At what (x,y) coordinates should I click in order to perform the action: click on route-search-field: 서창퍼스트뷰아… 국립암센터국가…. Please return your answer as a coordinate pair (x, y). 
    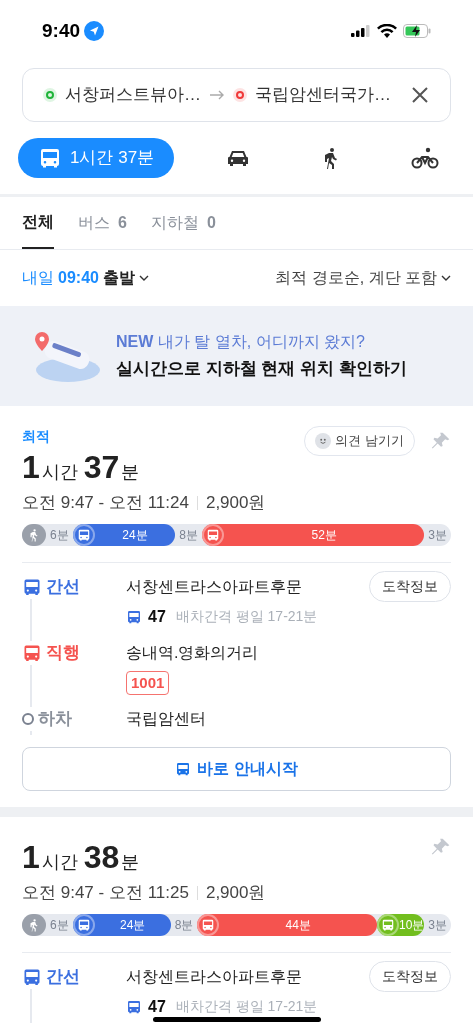
    Looking at the image, I should click on (236, 95).